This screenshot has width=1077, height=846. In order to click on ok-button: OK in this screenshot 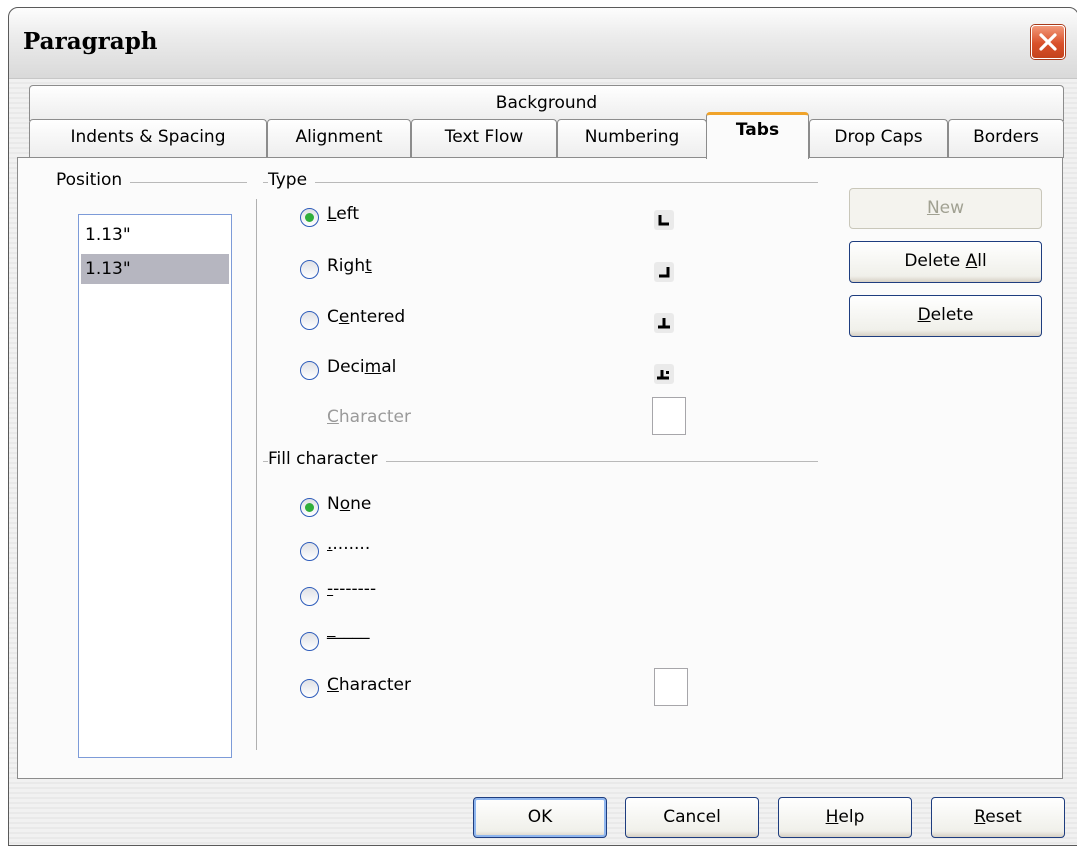, I will do `click(540, 817)`.